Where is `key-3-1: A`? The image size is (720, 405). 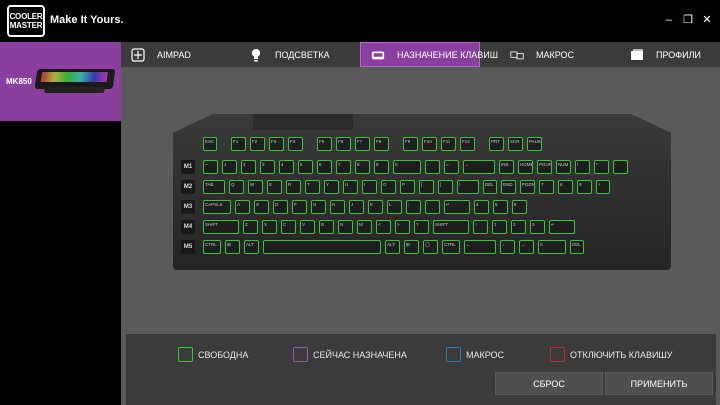
key-3-1: A is located at coordinates (242, 207).